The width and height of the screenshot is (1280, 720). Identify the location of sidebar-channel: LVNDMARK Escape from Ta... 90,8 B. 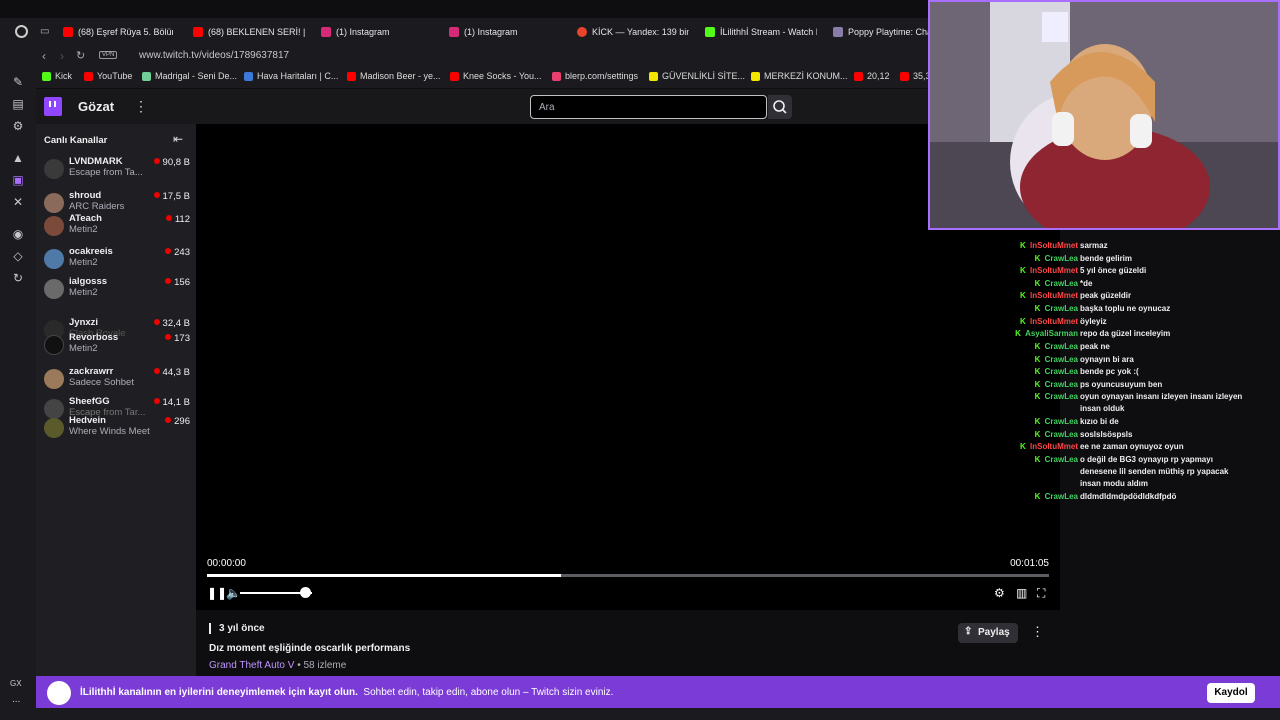
(117, 169).